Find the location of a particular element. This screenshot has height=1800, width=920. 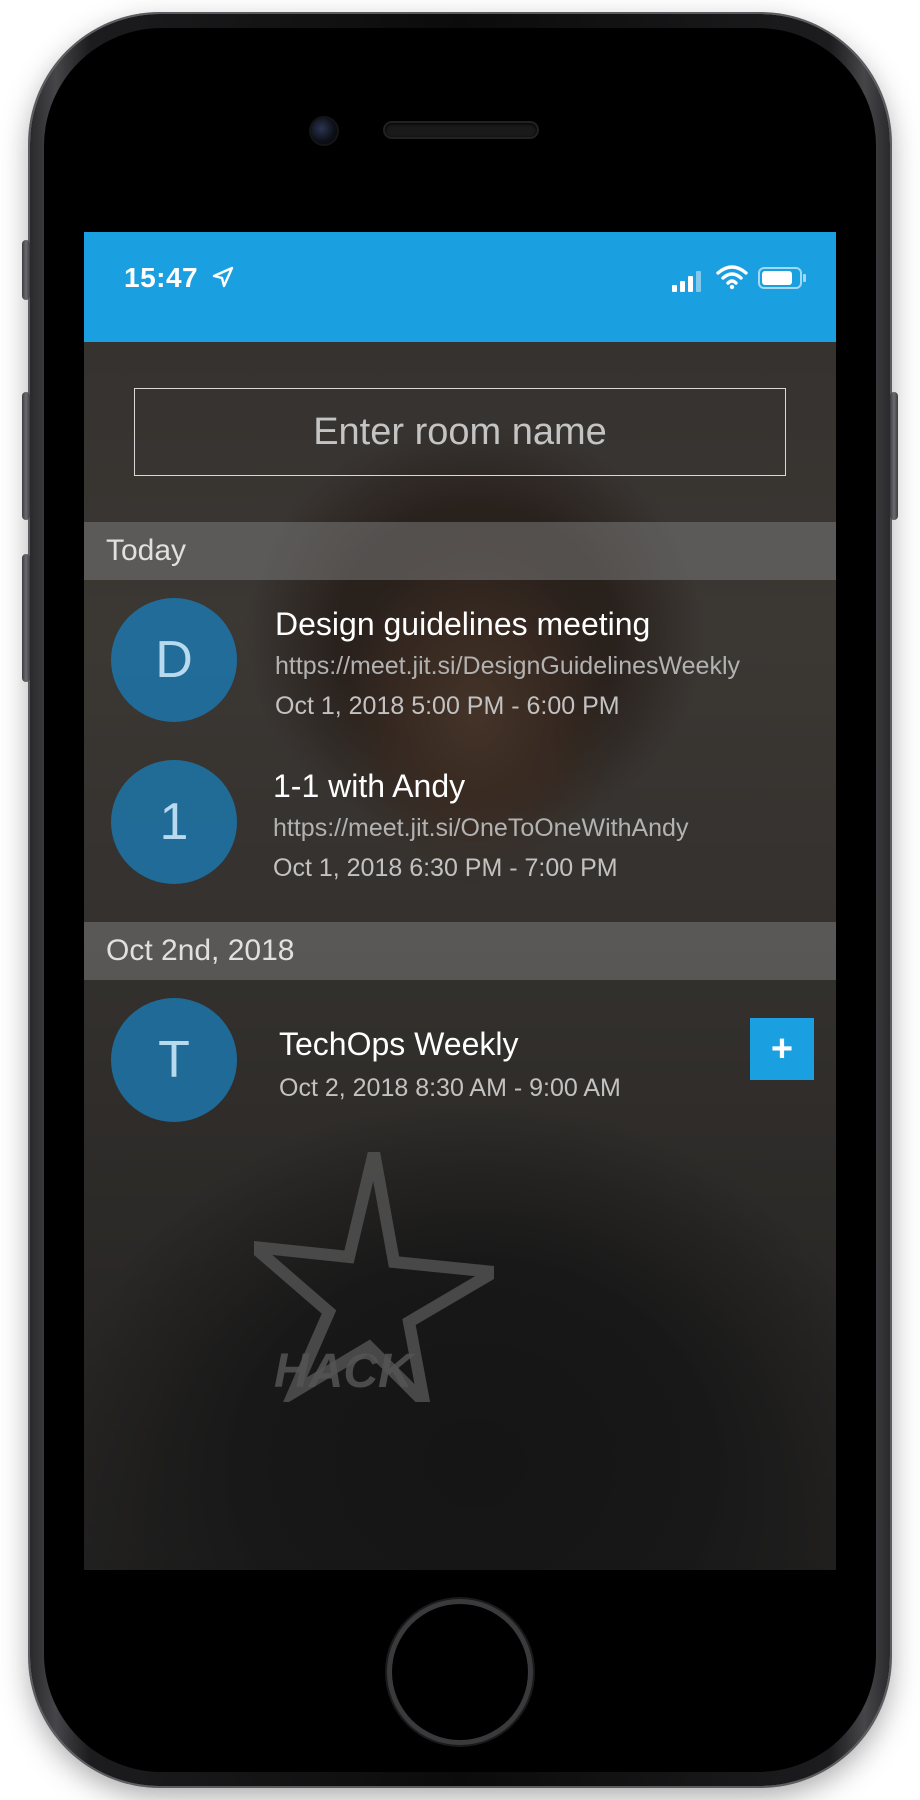

section-header-oct-2nd: Oct 2nd, 2018 is located at coordinates (460, 951).